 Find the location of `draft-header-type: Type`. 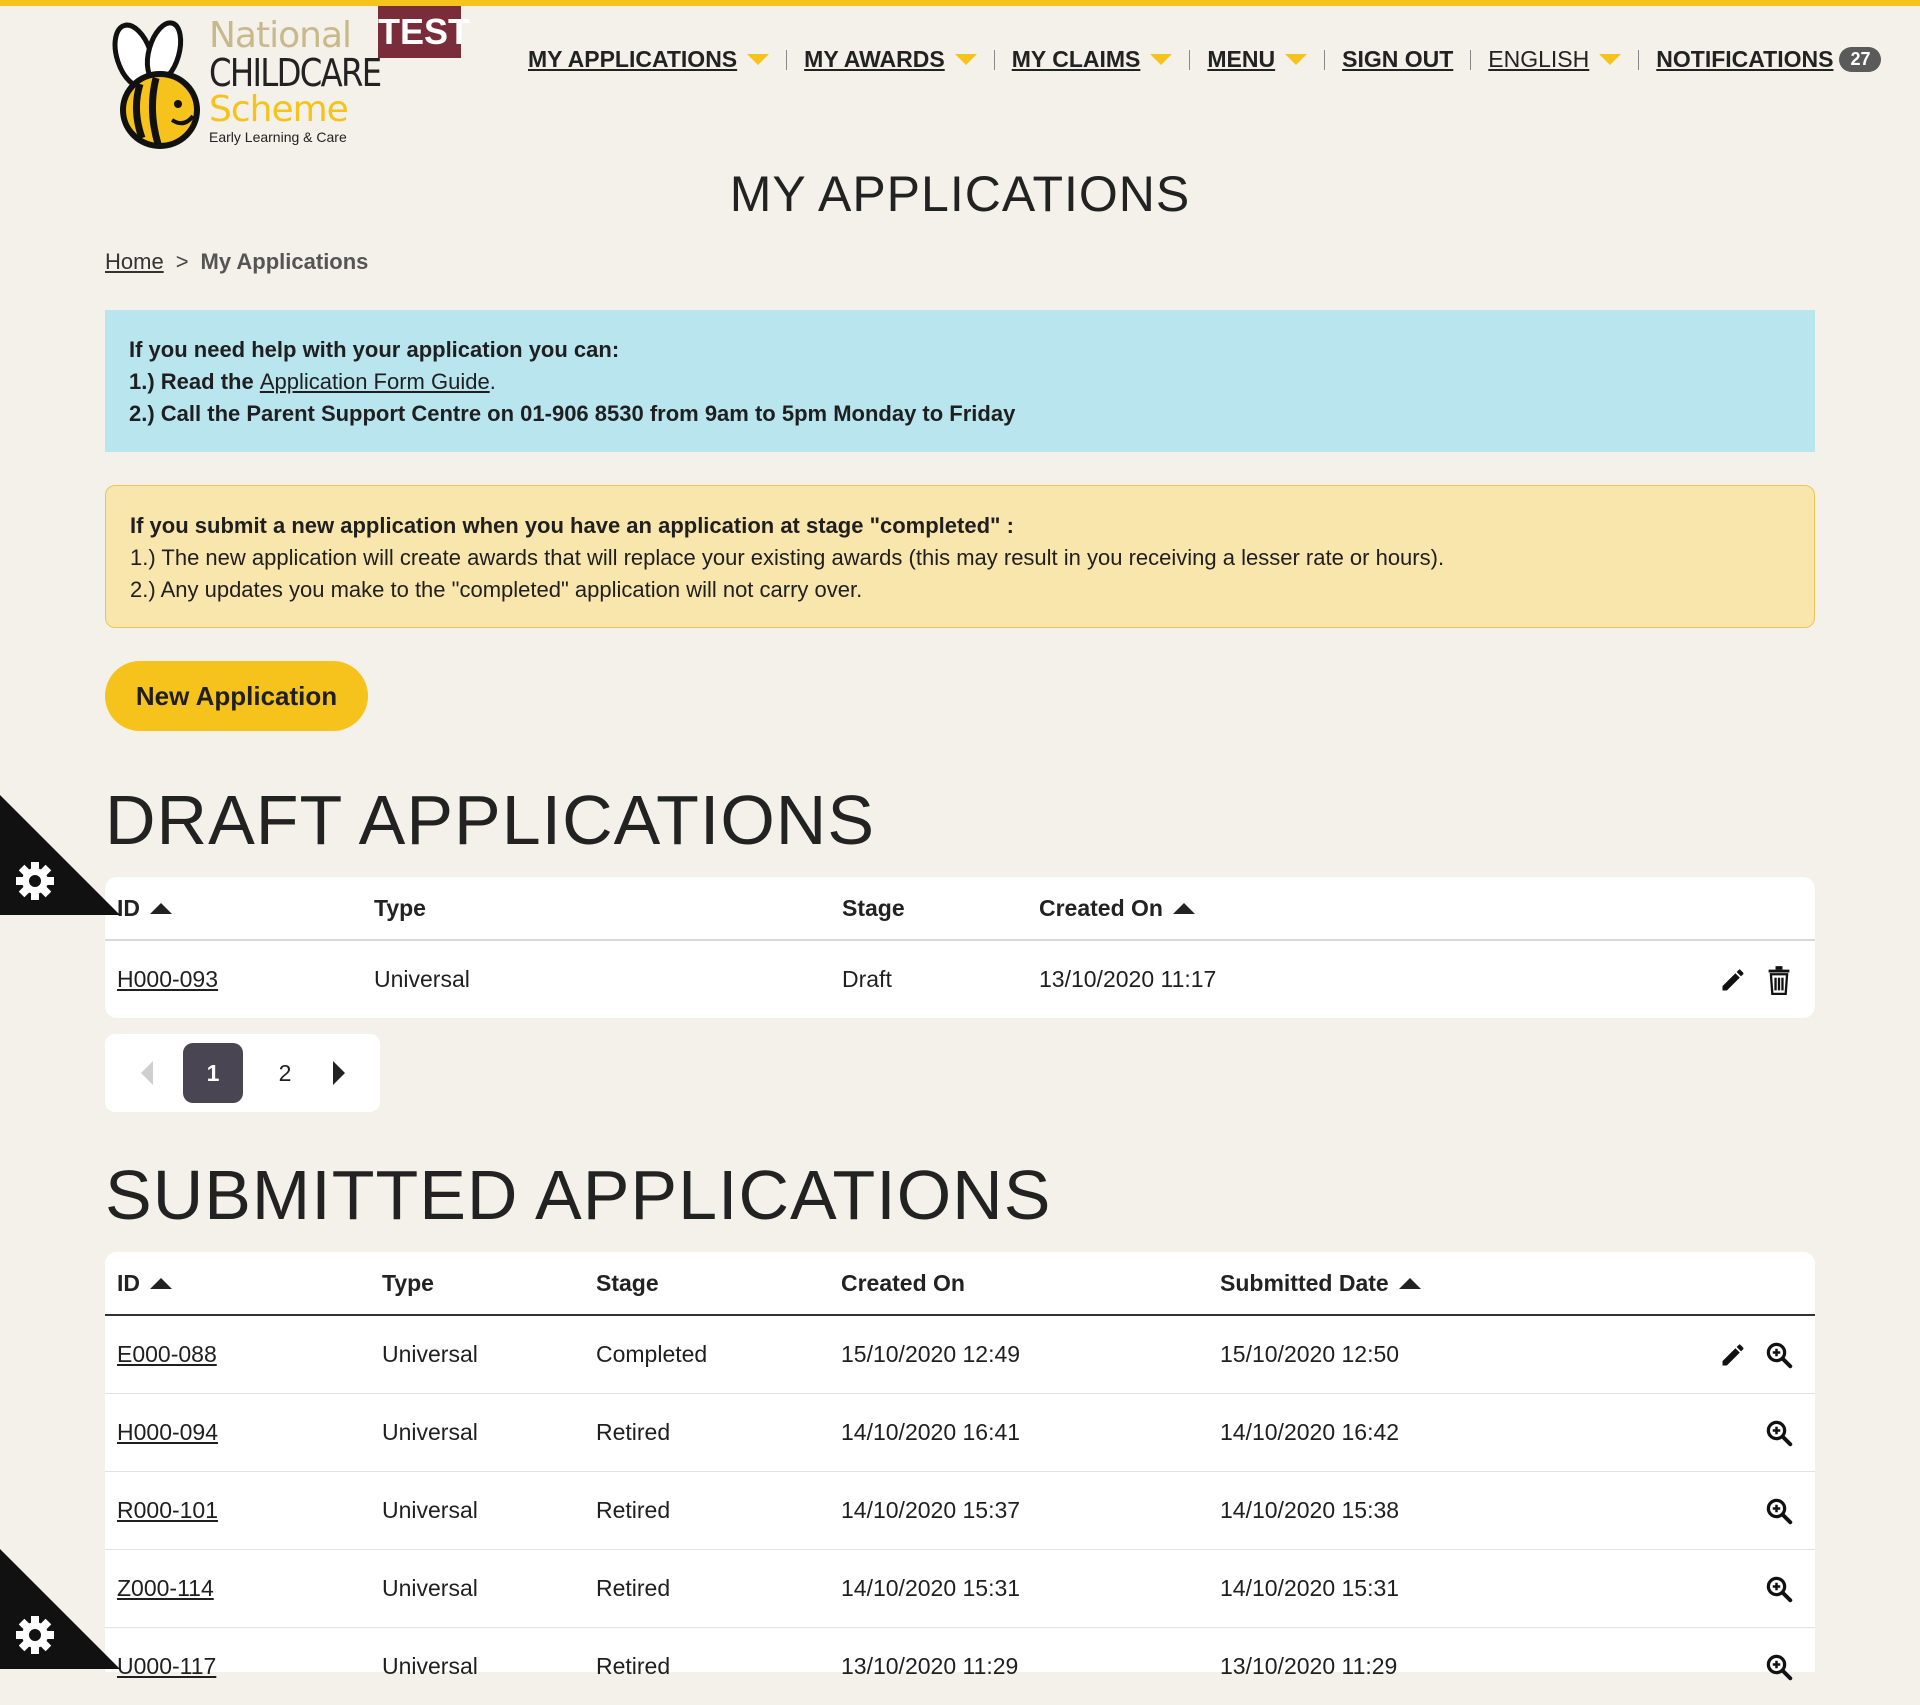

draft-header-type: Type is located at coordinates (400, 907).